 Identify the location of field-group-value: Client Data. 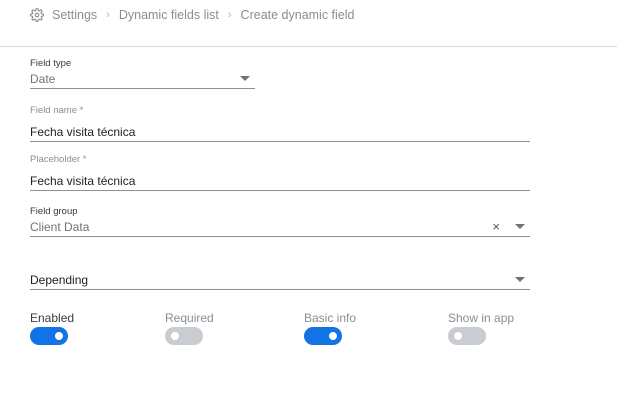
(60, 226).